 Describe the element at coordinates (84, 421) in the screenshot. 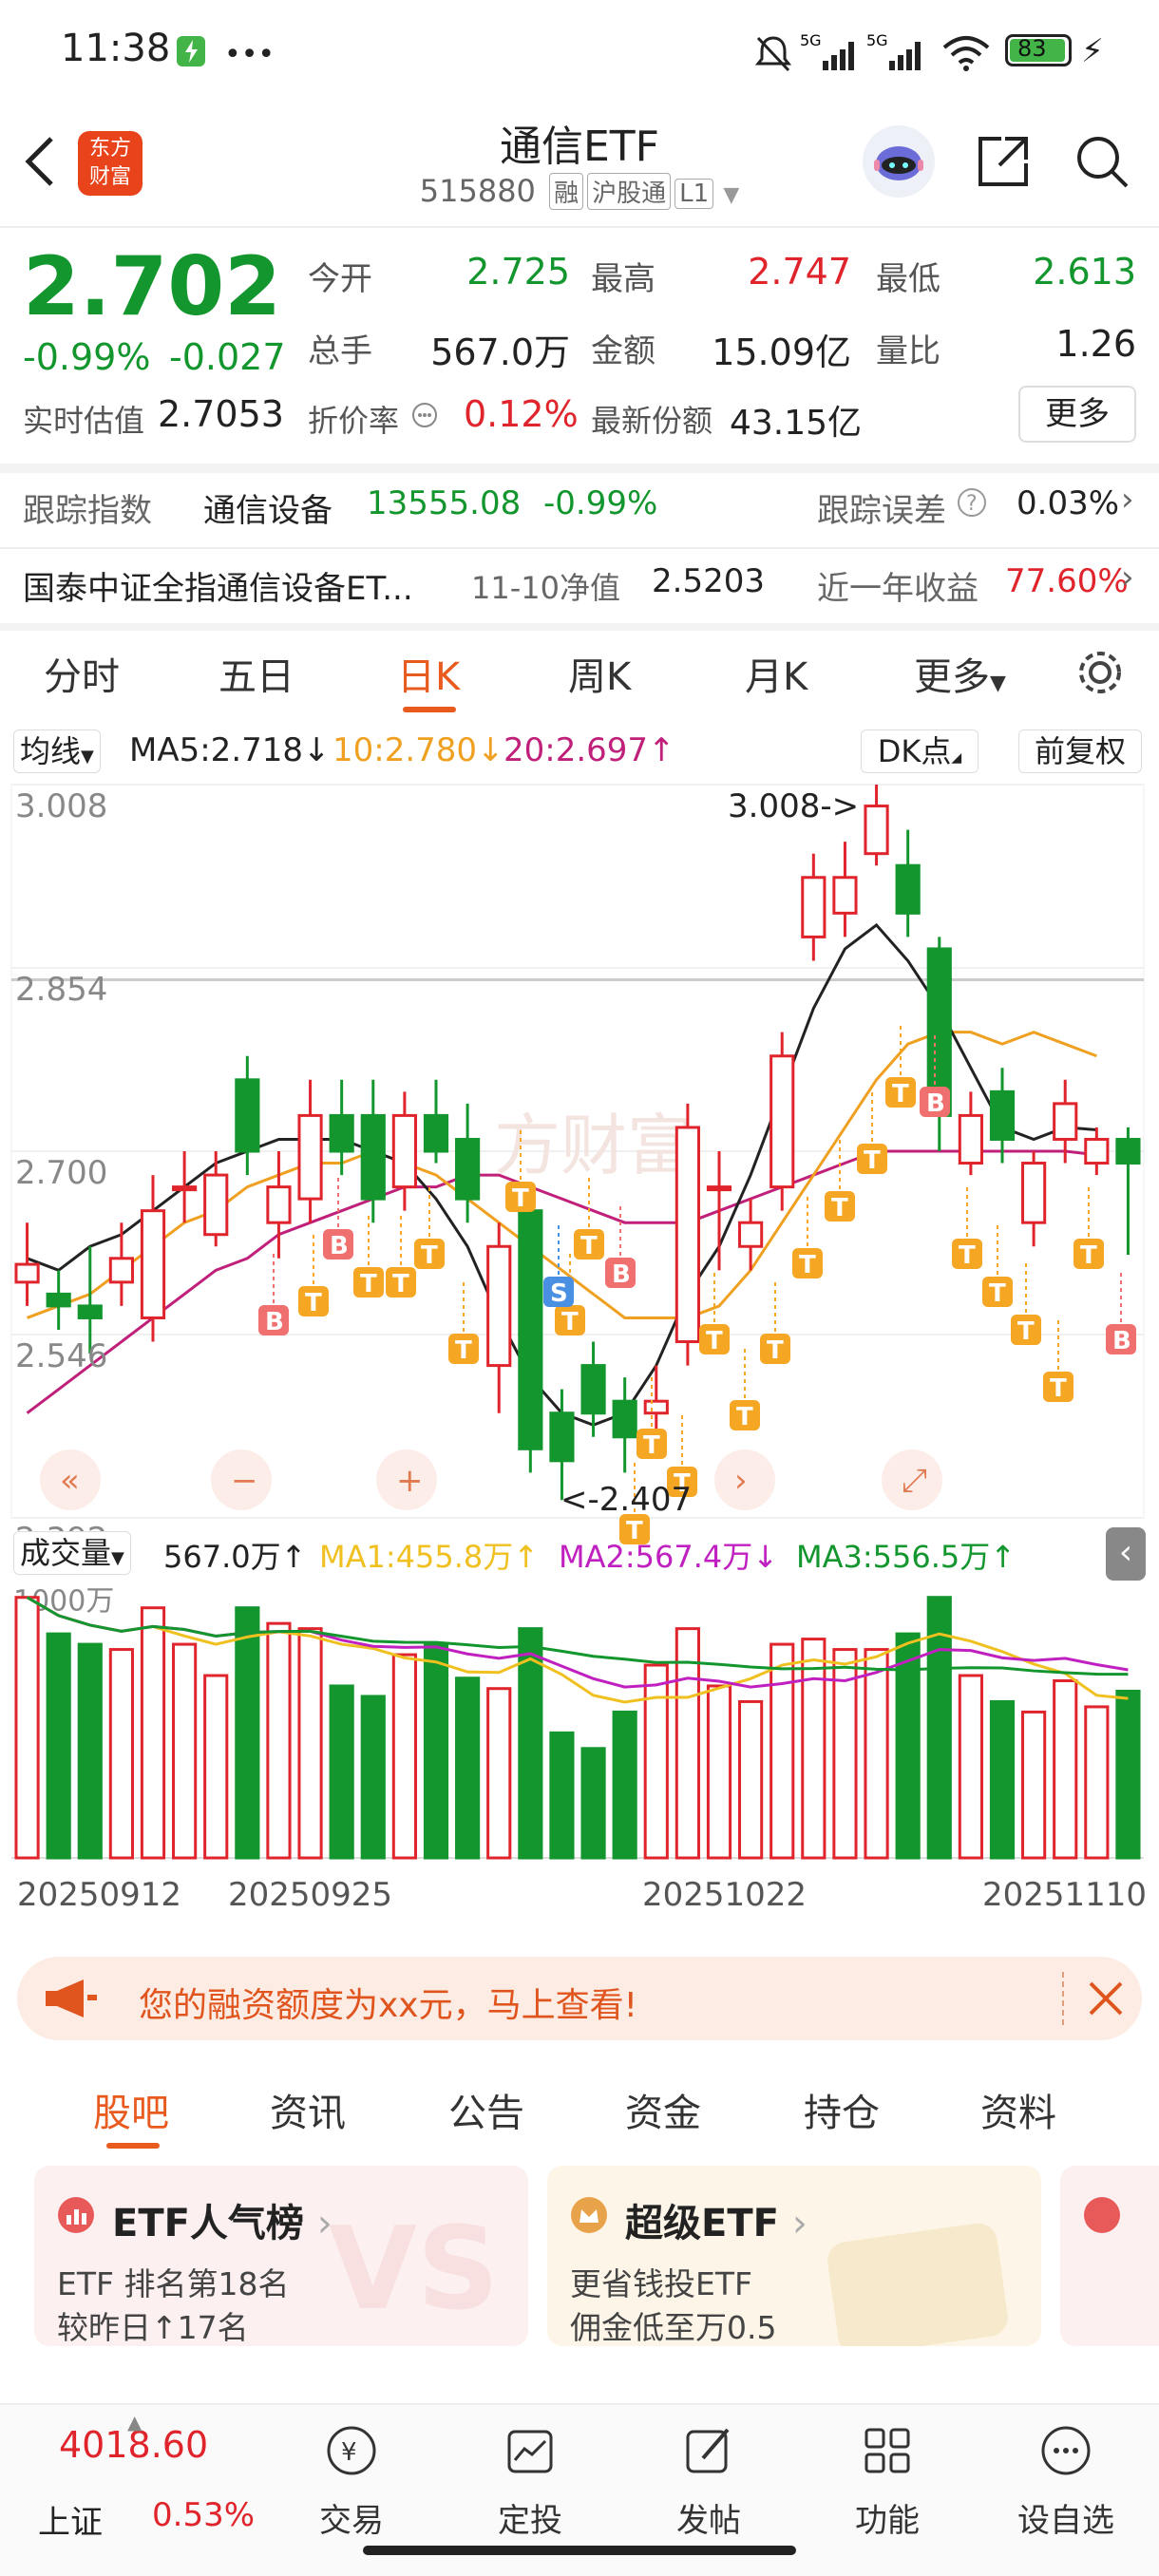

I see `estimate-label: 实时估值` at that location.